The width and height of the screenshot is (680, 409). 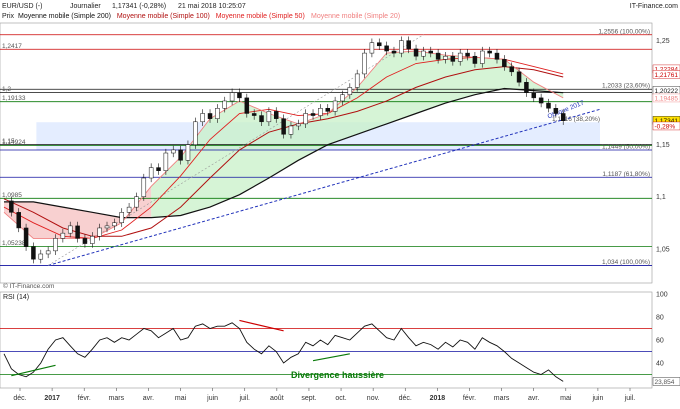 What do you see at coordinates (337, 375) in the screenshot?
I see `rsi-annotation: Divergence haussière` at bounding box center [337, 375].